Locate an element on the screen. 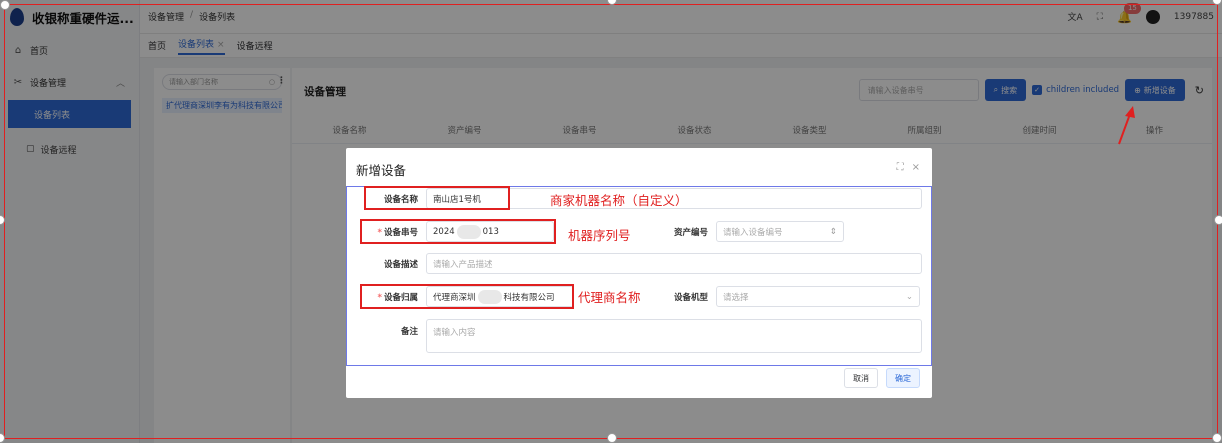 The width and height of the screenshot is (1222, 443). device-desc-input: 请输入产品描述 is located at coordinates (674, 263).